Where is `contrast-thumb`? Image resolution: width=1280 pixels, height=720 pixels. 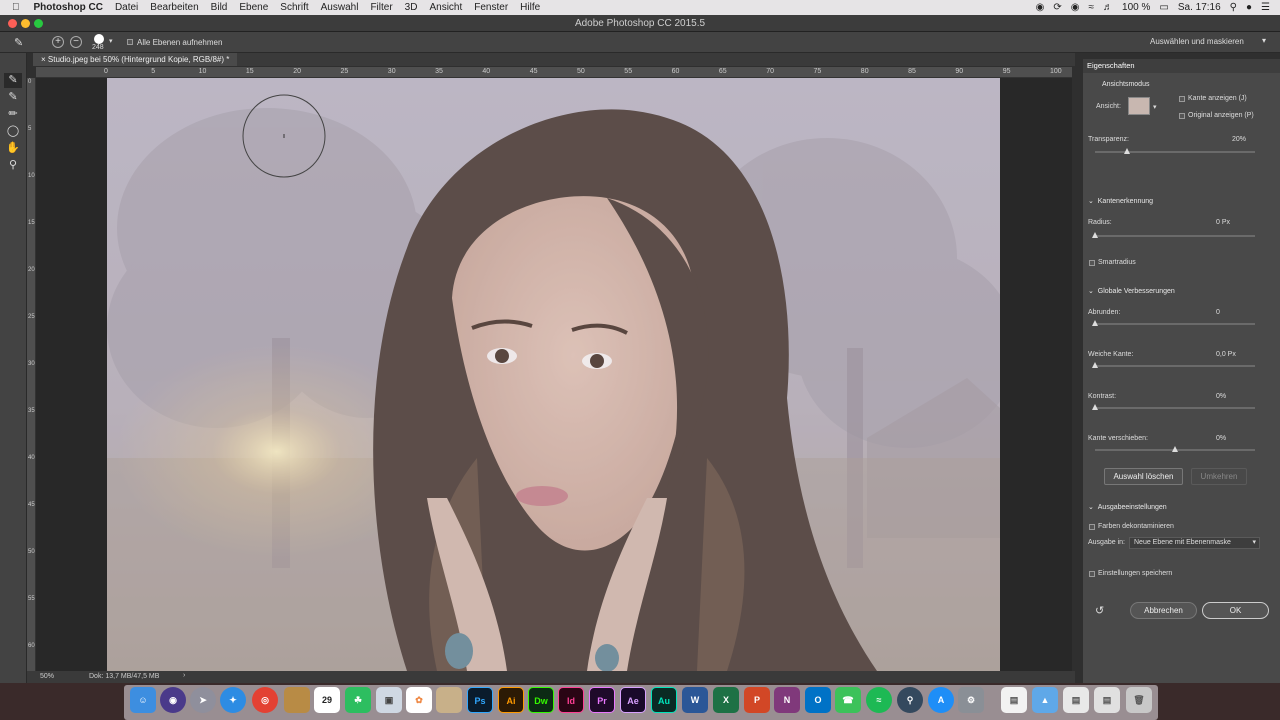
contrast-thumb is located at coordinates (1095, 407).